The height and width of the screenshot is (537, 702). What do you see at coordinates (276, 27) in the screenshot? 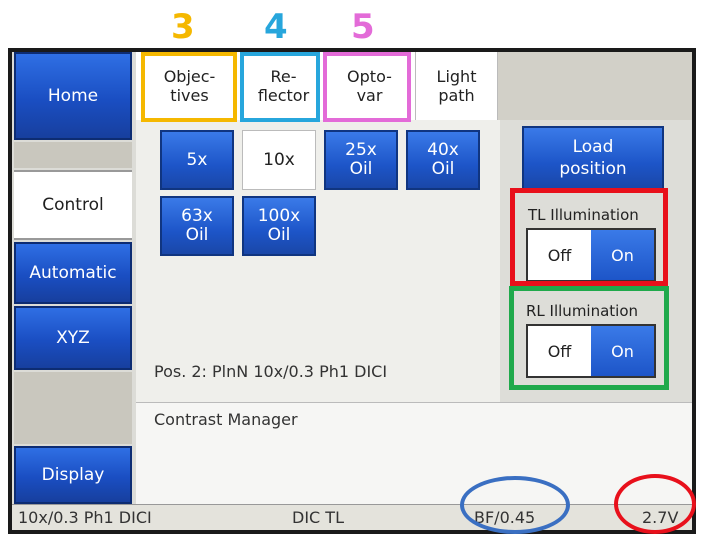
I see `annotation-4: 4` at bounding box center [276, 27].